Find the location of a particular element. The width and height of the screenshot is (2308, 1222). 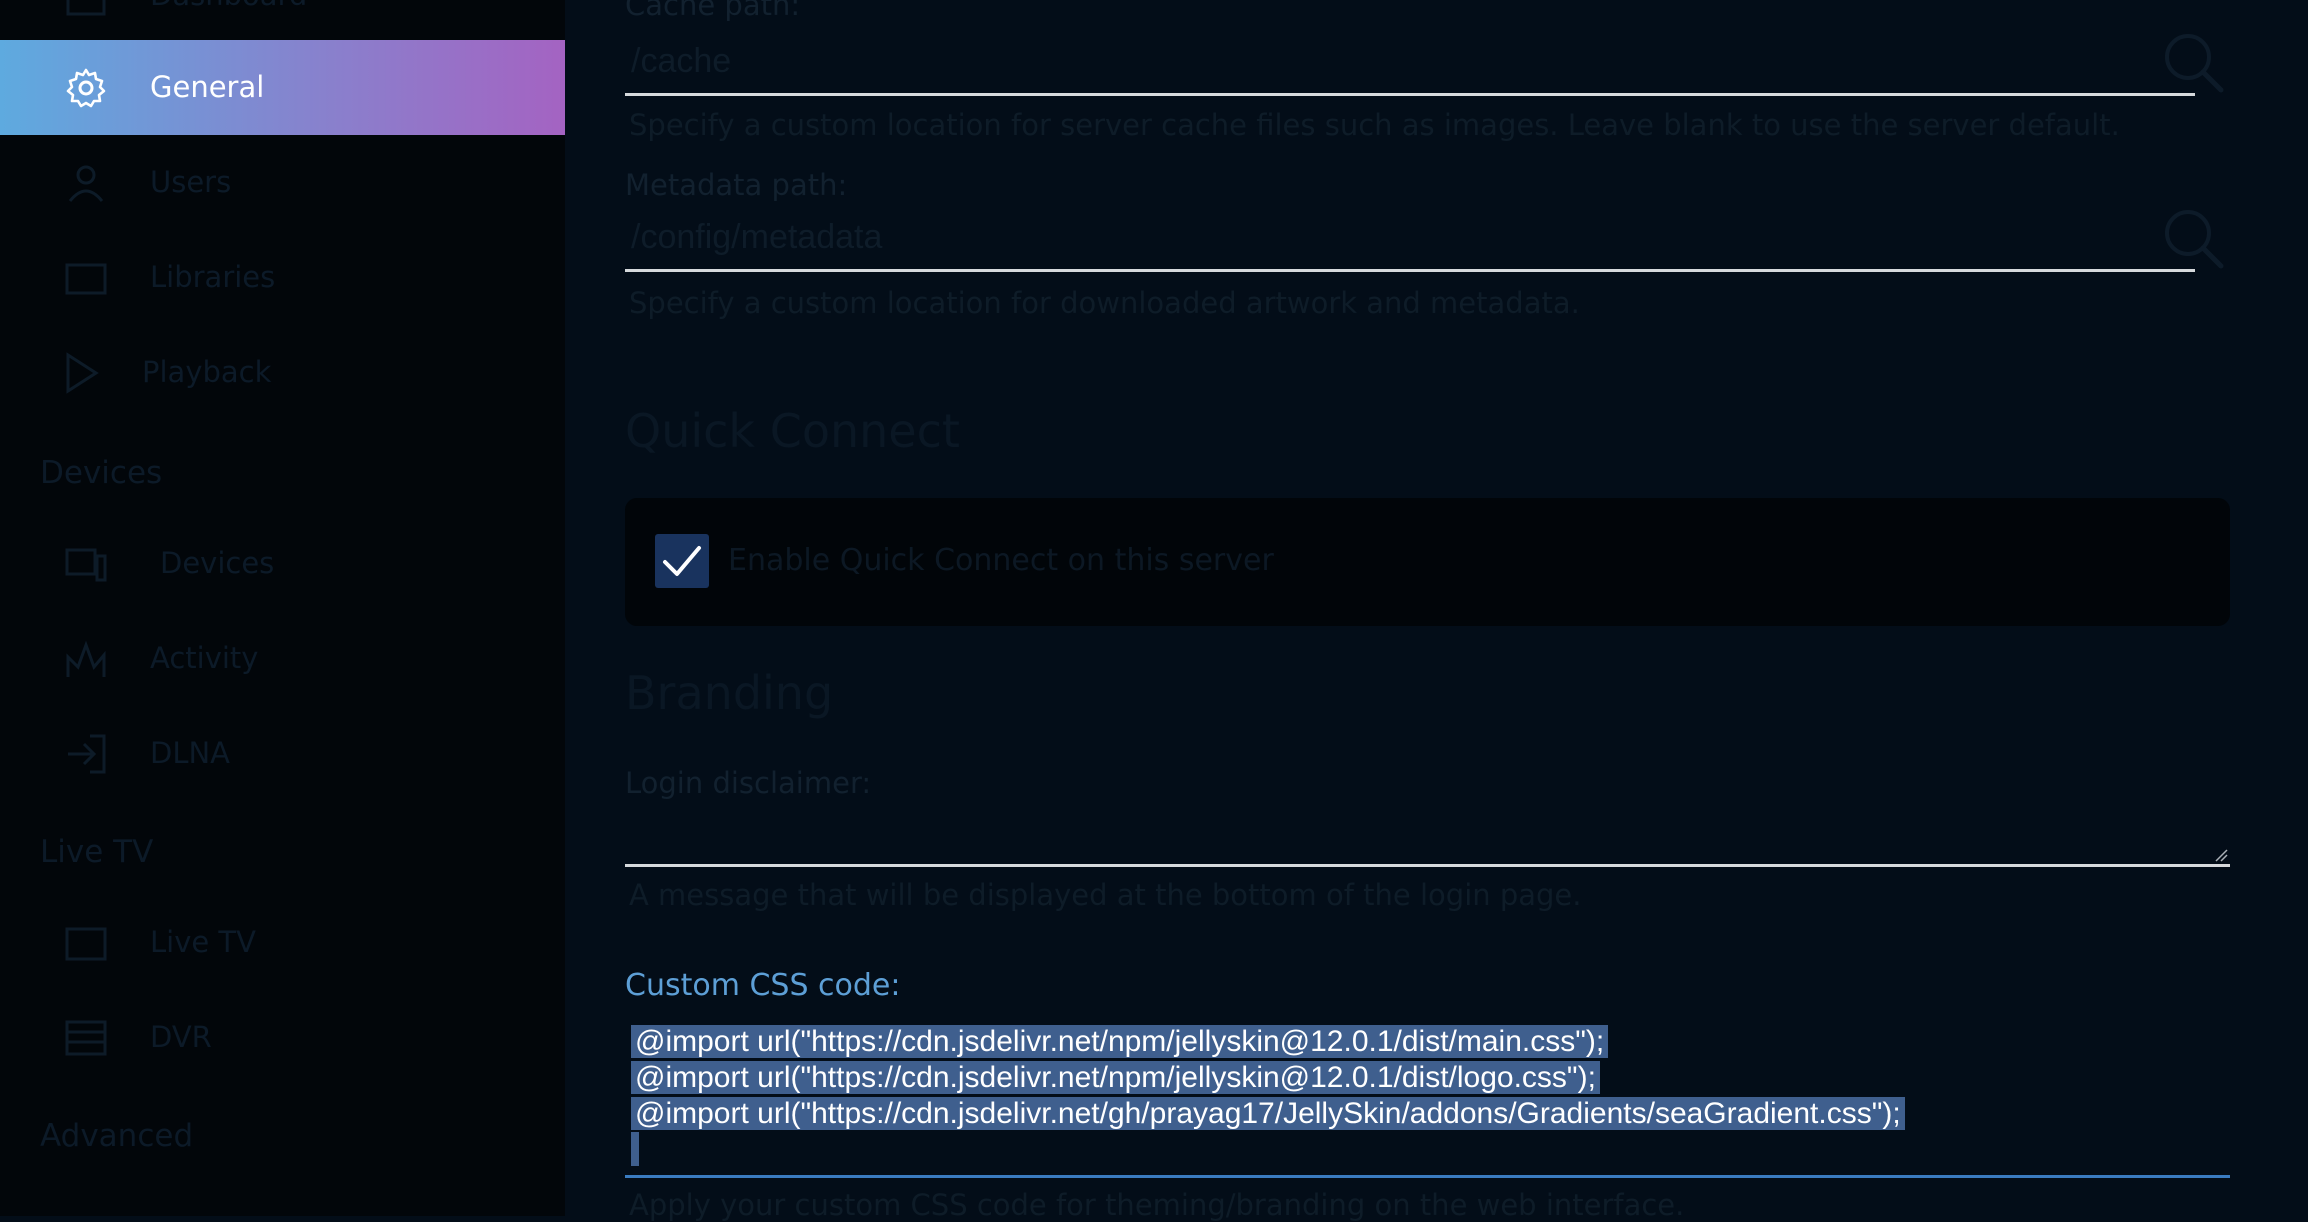

dvr-icon is located at coordinates (86, 1038).